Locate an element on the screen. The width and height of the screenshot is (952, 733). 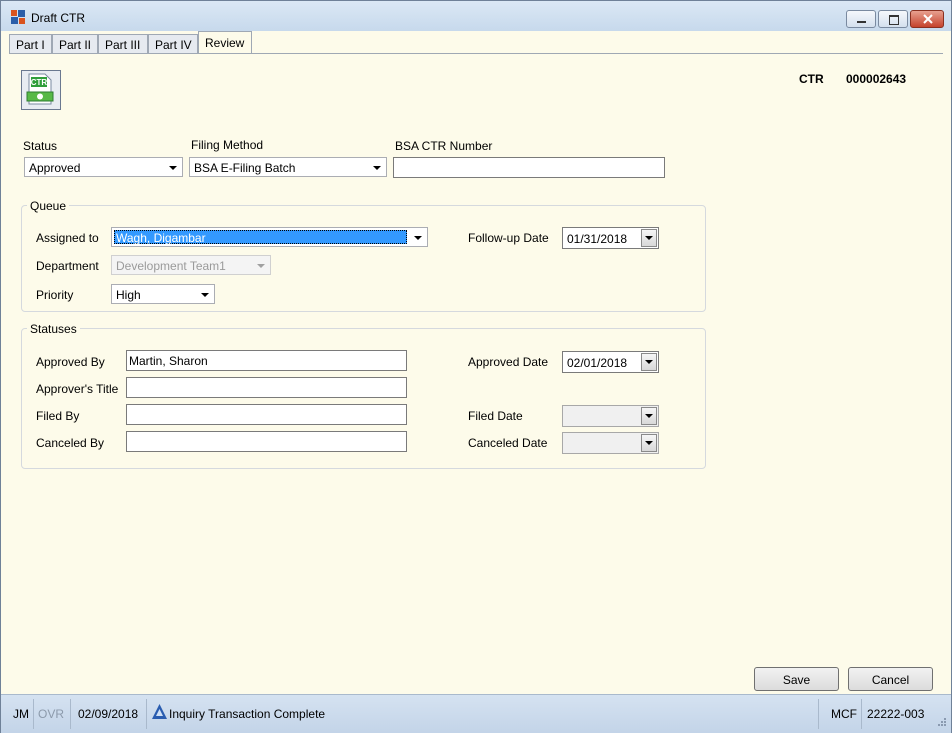
followup-date-label: Follow-up Date is located at coordinates (508, 238).